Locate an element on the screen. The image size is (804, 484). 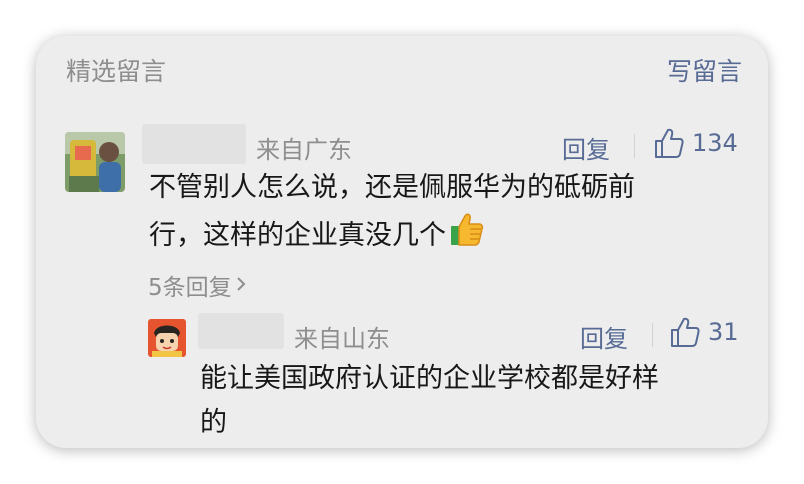
reply-reply-button: 回复 is located at coordinates (604, 336).